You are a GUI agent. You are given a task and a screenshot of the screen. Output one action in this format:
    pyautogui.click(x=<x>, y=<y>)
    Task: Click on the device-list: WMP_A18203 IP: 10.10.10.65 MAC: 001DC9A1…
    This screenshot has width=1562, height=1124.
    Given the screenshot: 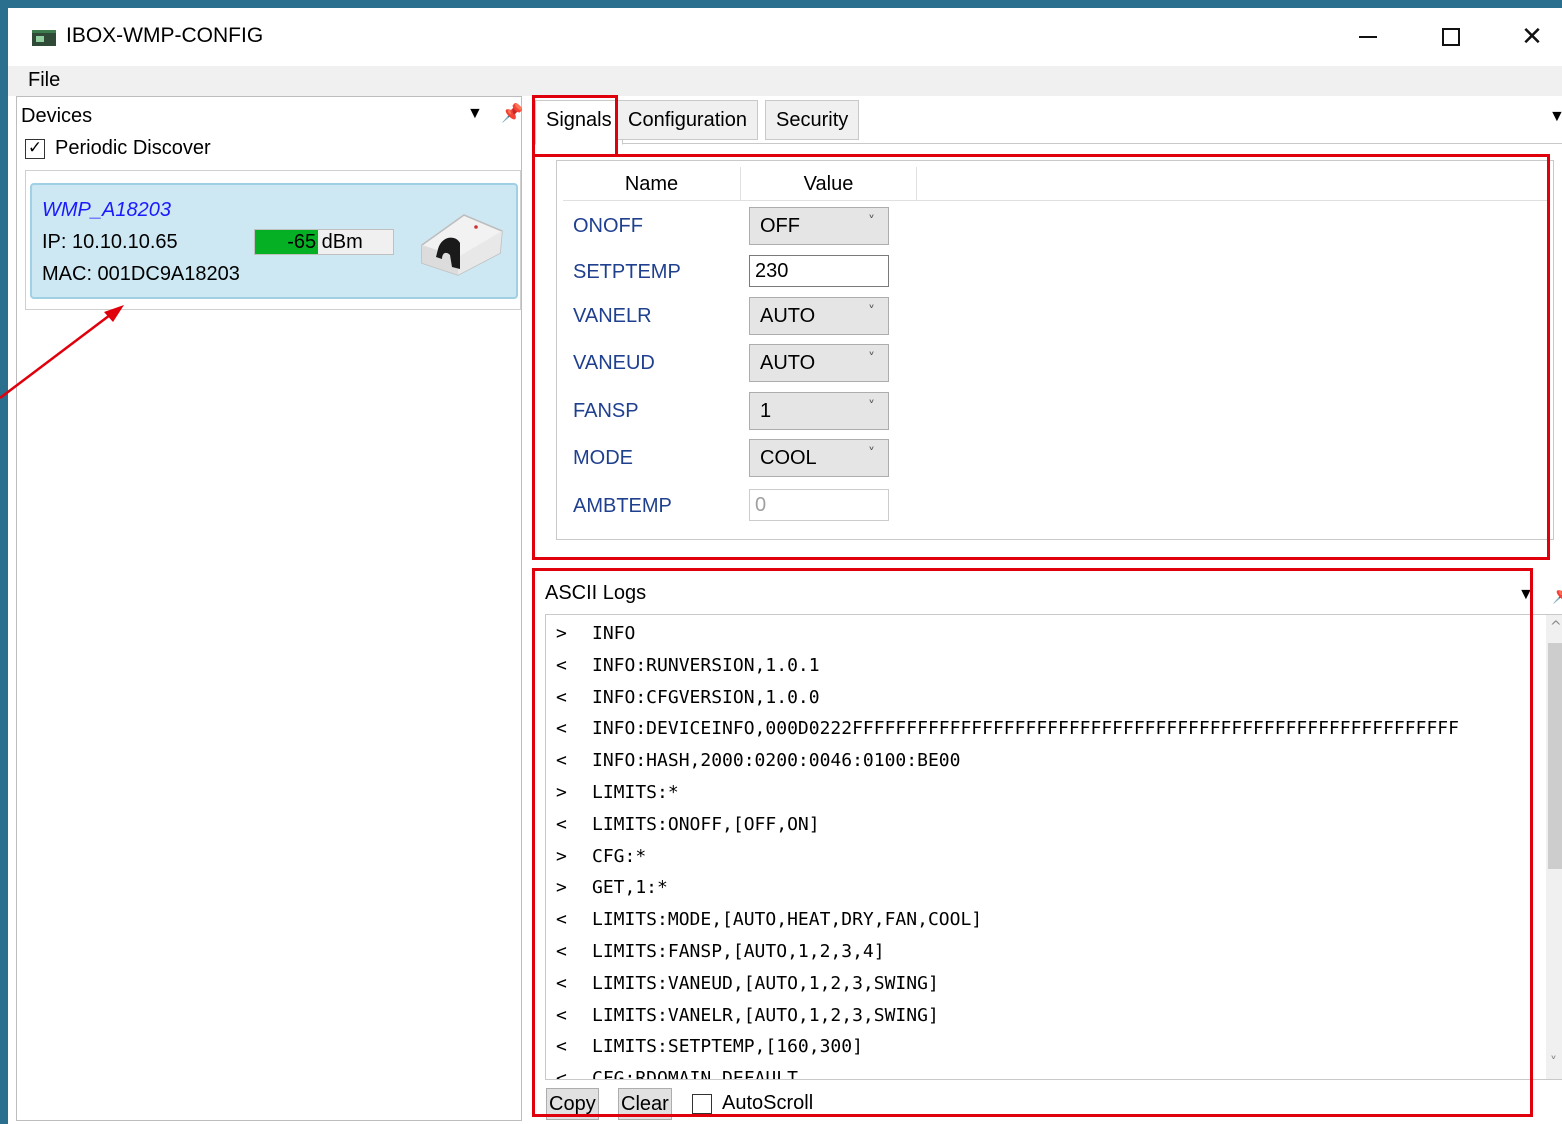 What is the action you would take?
    pyautogui.click(x=273, y=240)
    